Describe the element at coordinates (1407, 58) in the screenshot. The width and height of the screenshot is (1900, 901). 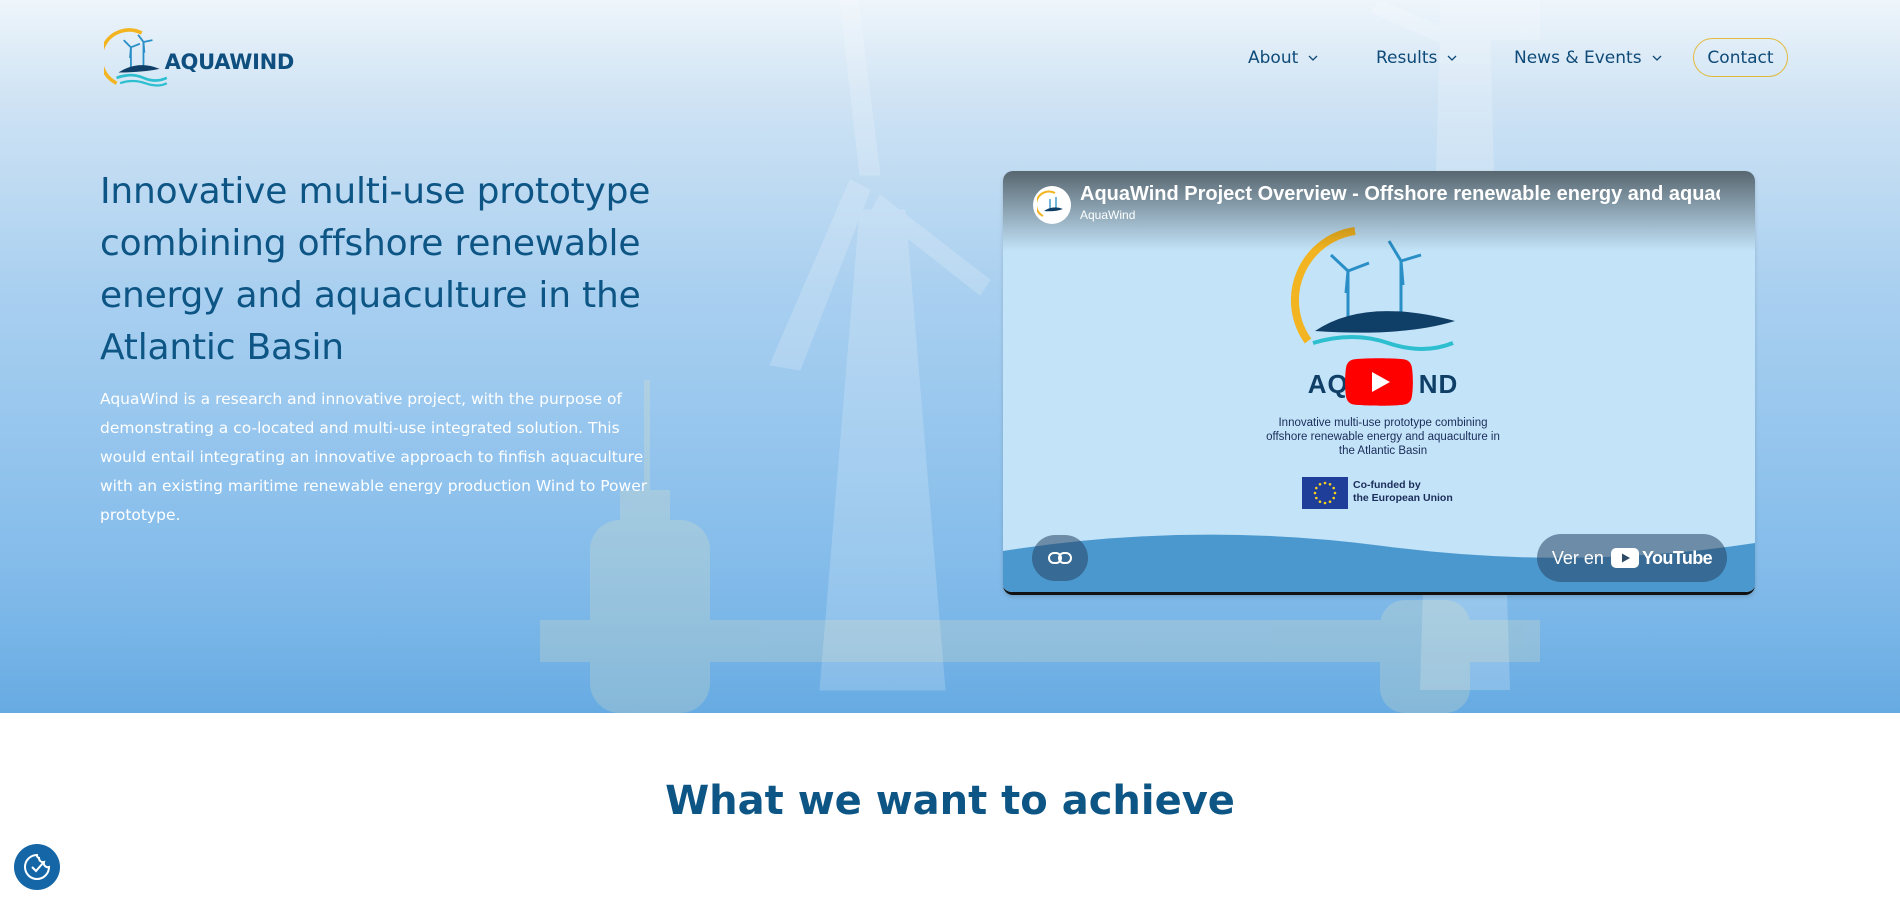
I see `nav-item-label: Results` at that location.